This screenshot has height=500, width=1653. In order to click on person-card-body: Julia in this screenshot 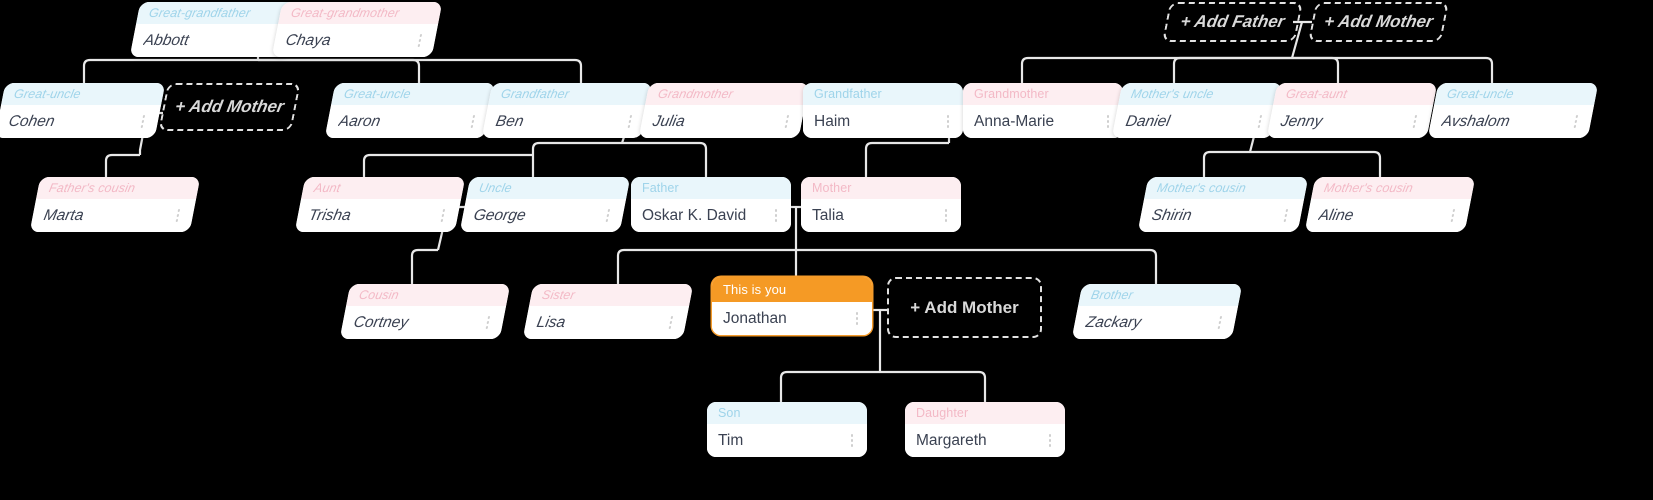, I will do `click(722, 121)`.